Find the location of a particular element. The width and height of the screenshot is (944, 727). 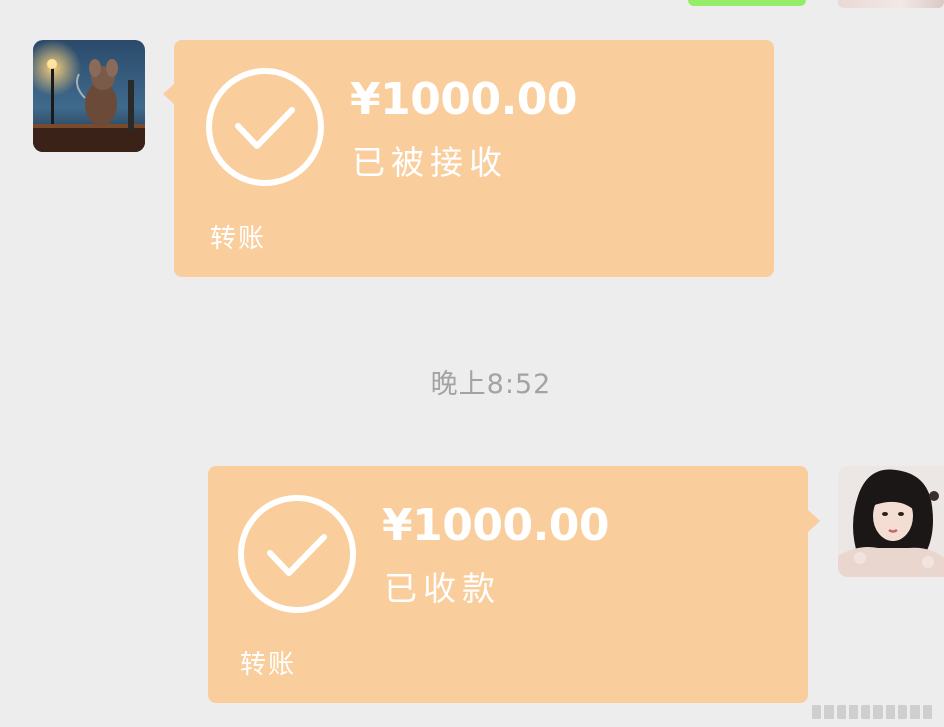

watermark is located at coordinates (872, 712).